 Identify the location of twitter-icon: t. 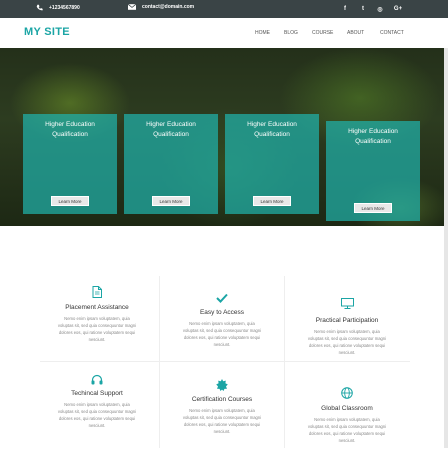
(363, 9).